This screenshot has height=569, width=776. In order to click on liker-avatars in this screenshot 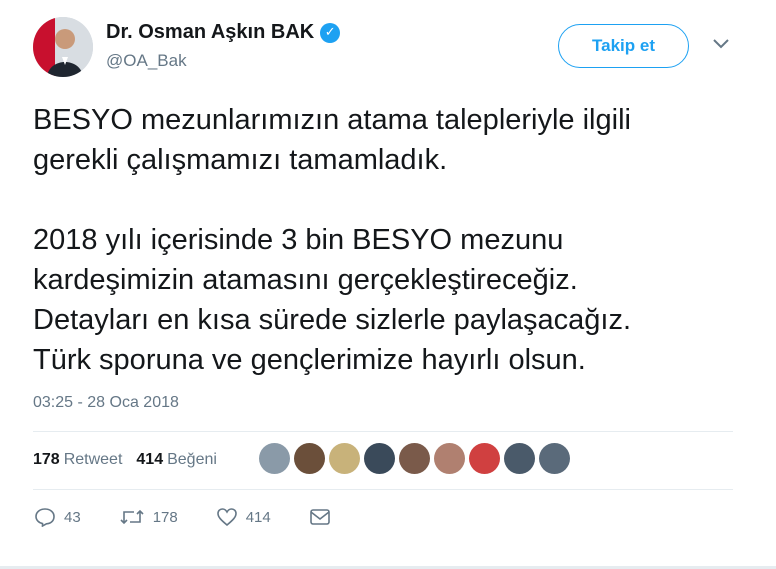, I will do `click(414, 458)`.